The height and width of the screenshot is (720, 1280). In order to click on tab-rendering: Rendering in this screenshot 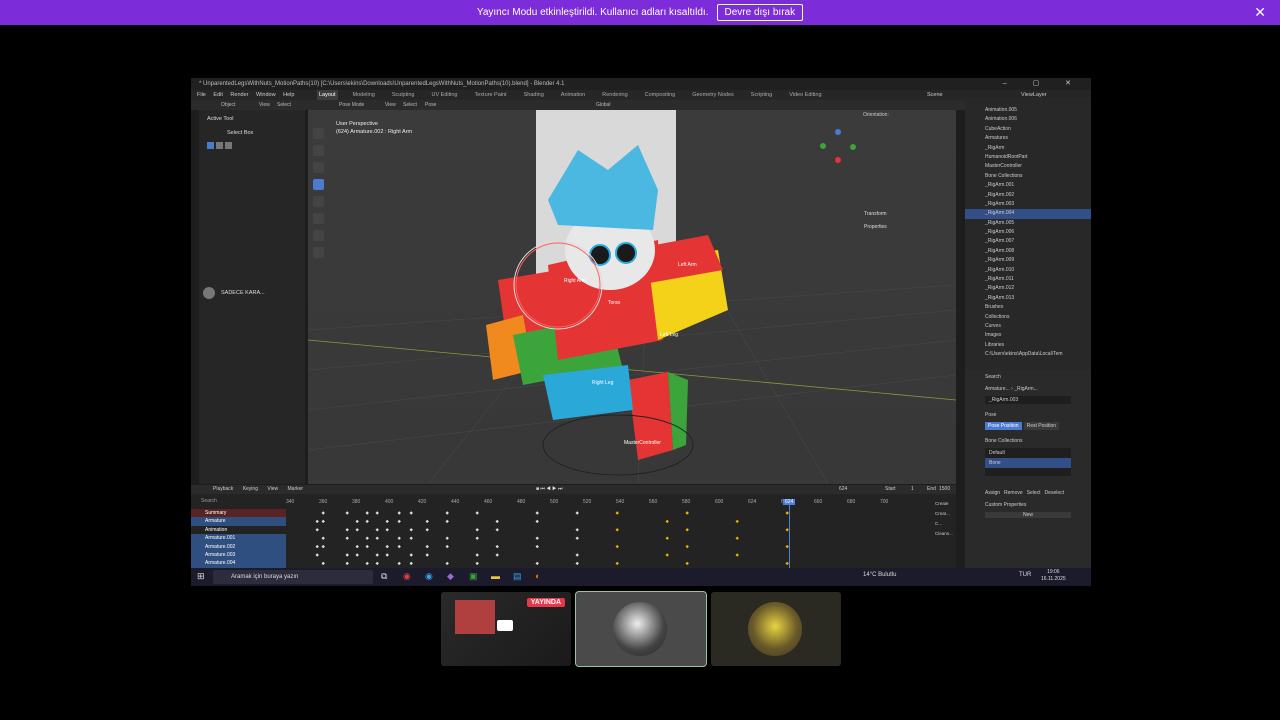, I will do `click(614, 95)`.